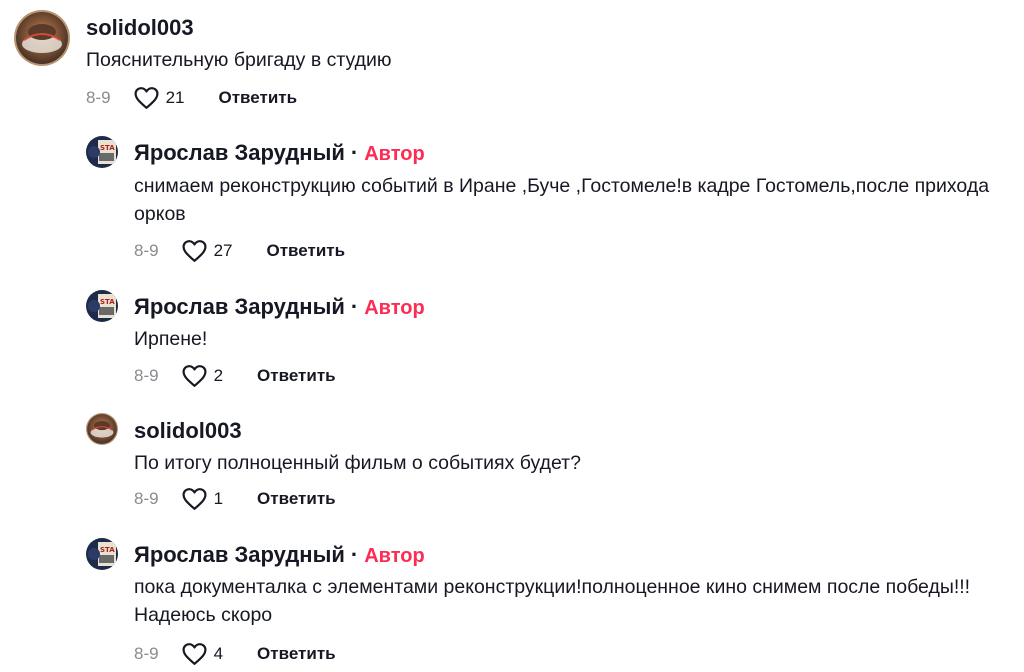 Image resolution: width=1024 pixels, height=672 pixels. Describe the element at coordinates (218, 498) in the screenshot. I see `like-count: 1` at that location.